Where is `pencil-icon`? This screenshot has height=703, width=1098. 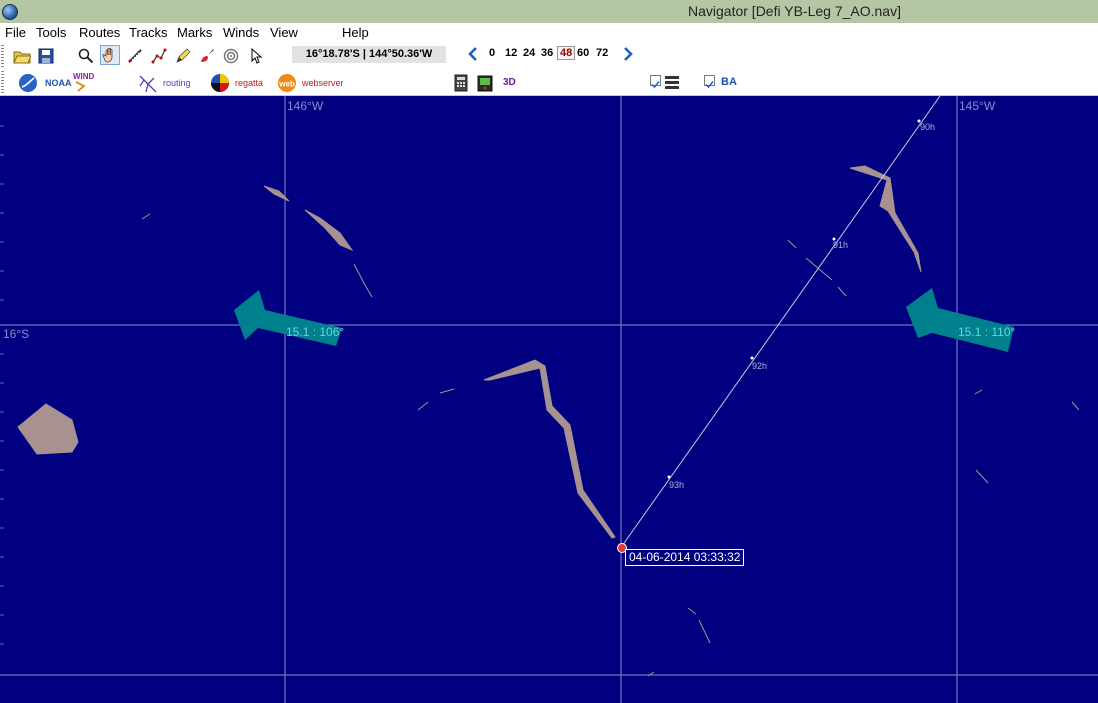
pencil-icon is located at coordinates (183, 56).